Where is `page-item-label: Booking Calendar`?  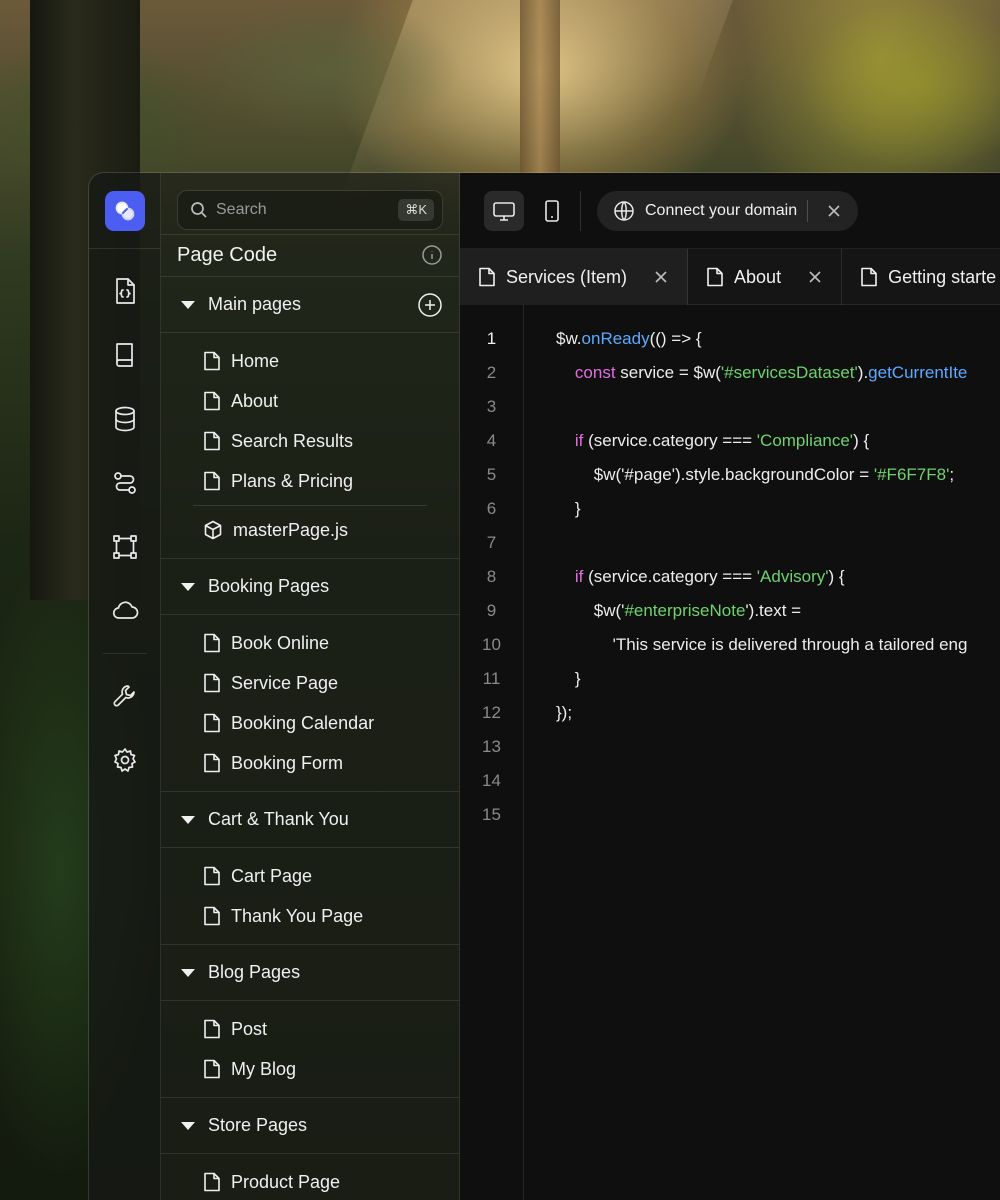 page-item-label: Booking Calendar is located at coordinates (303, 722).